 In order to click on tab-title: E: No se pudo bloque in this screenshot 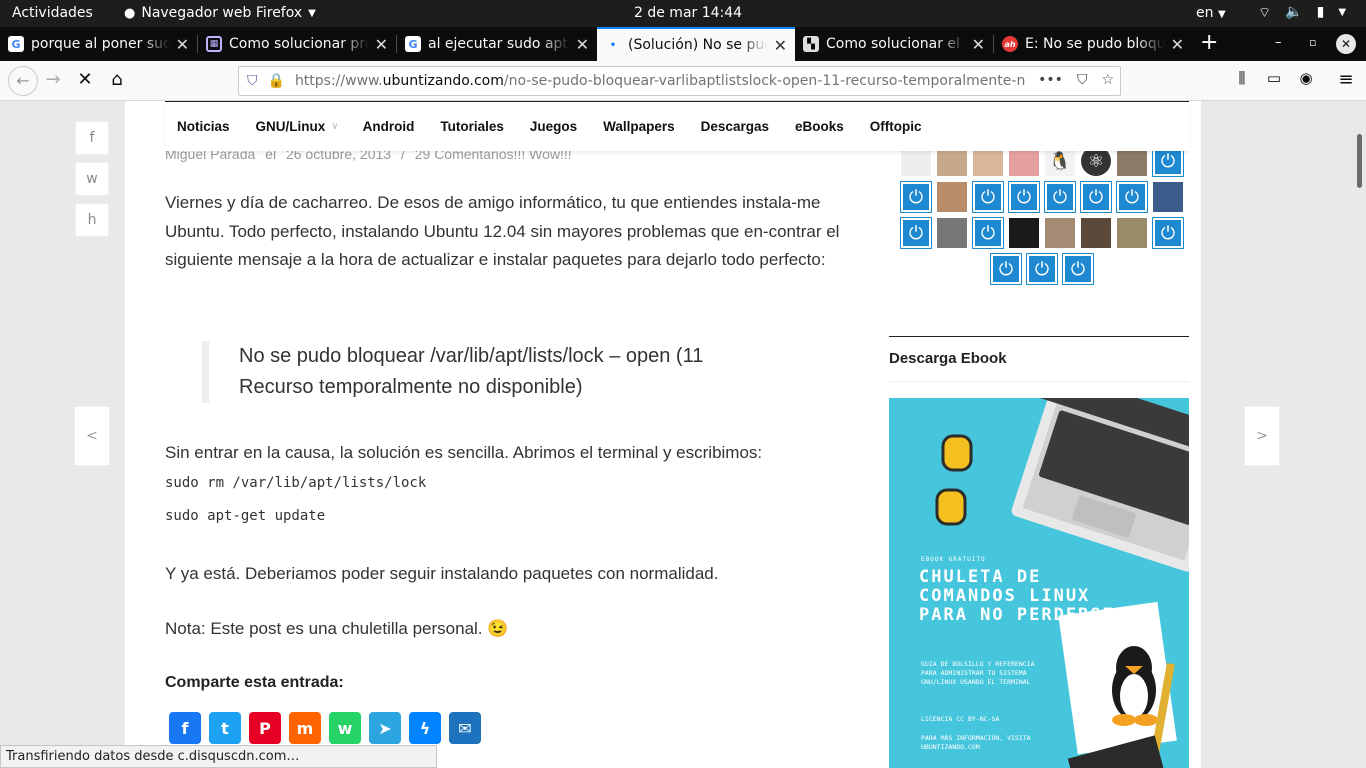, I will do `click(1095, 44)`.